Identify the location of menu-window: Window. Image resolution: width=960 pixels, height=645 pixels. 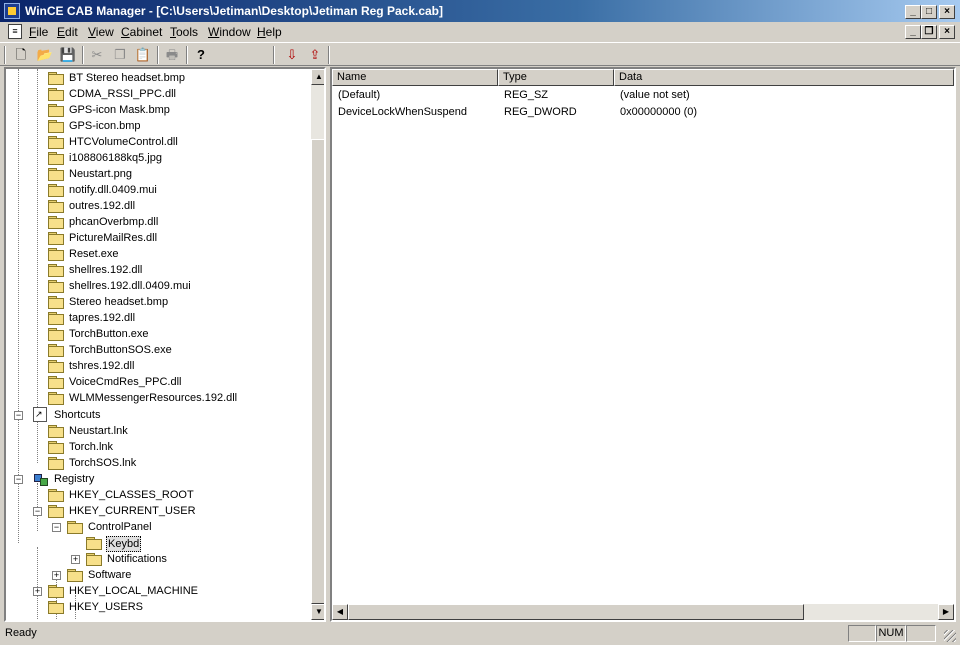
(229, 32).